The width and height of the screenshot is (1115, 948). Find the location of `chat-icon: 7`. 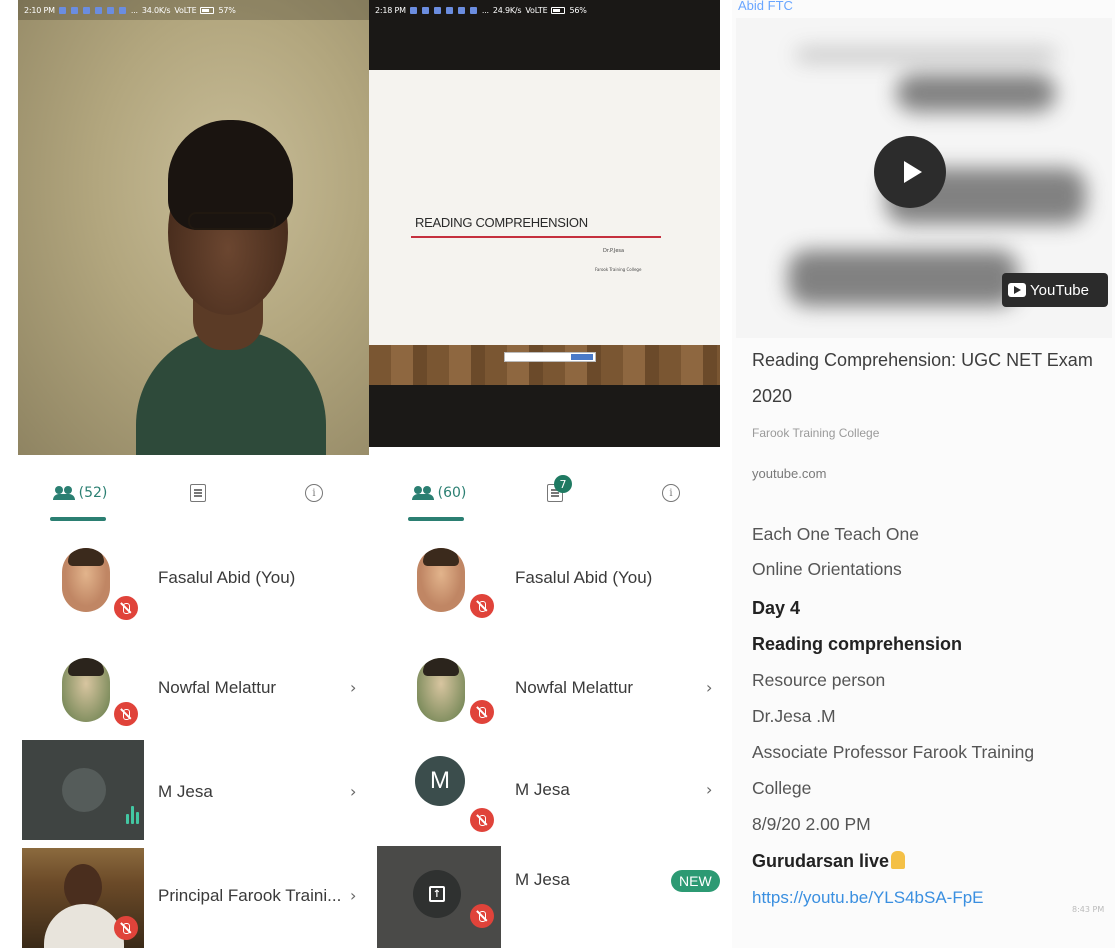

chat-icon: 7 is located at coordinates (559, 488).